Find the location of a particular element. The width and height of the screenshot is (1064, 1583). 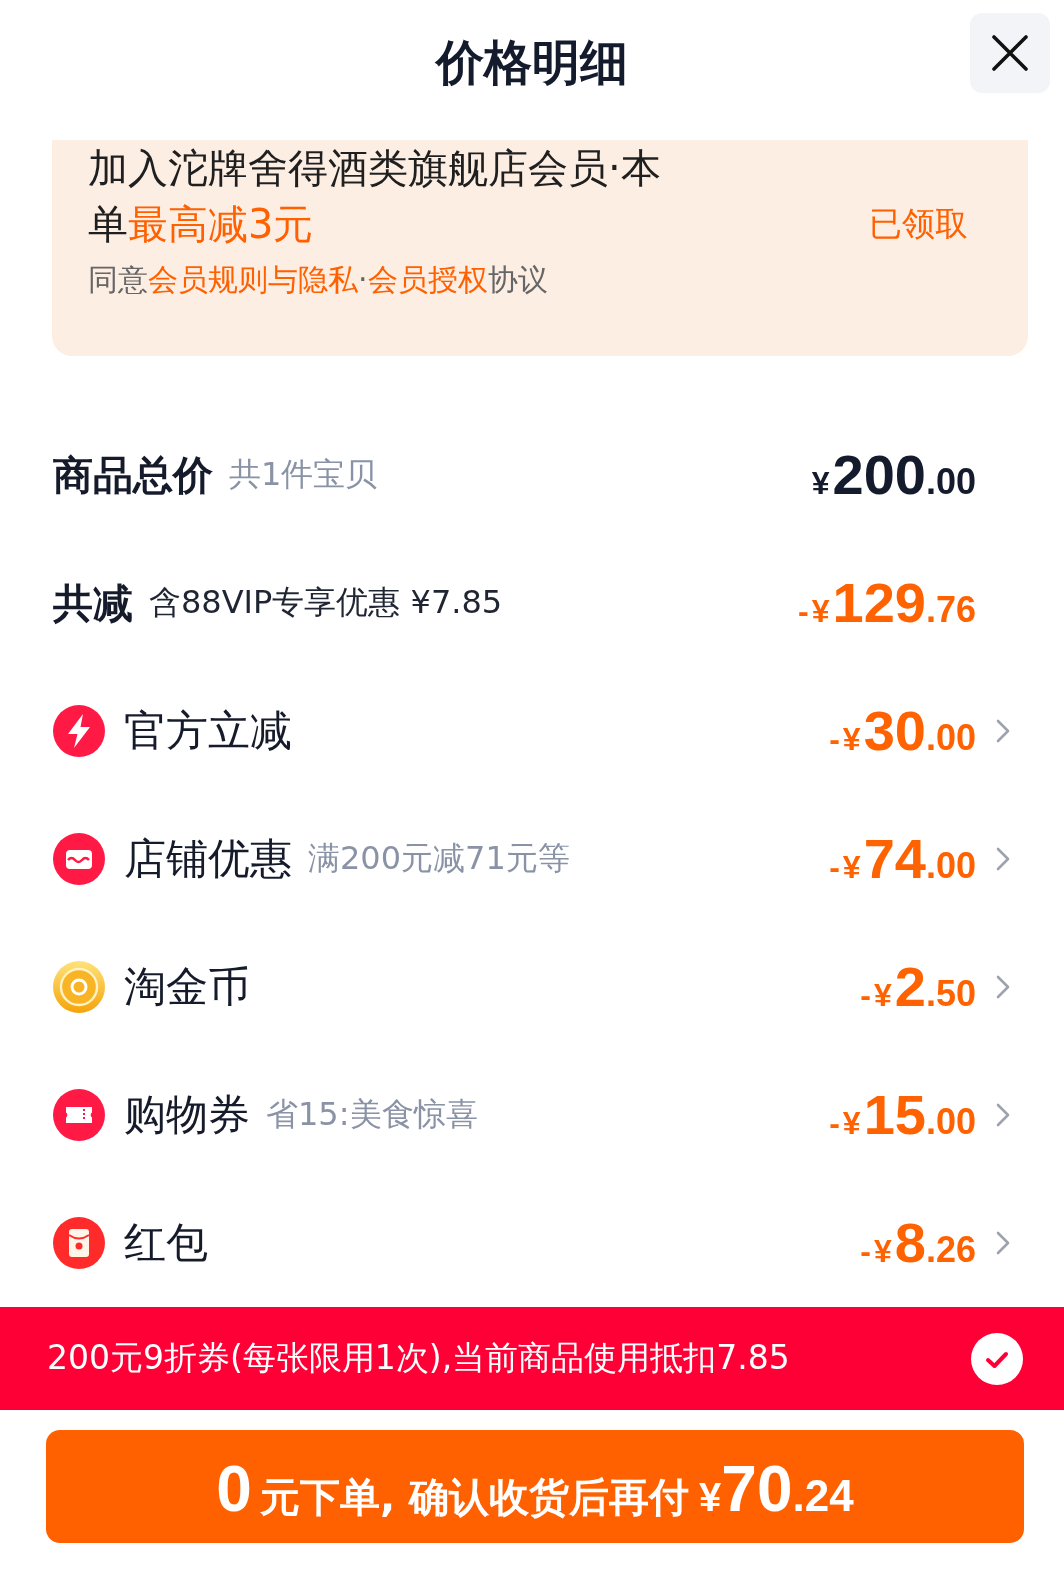

lightning-icon is located at coordinates (79, 731).